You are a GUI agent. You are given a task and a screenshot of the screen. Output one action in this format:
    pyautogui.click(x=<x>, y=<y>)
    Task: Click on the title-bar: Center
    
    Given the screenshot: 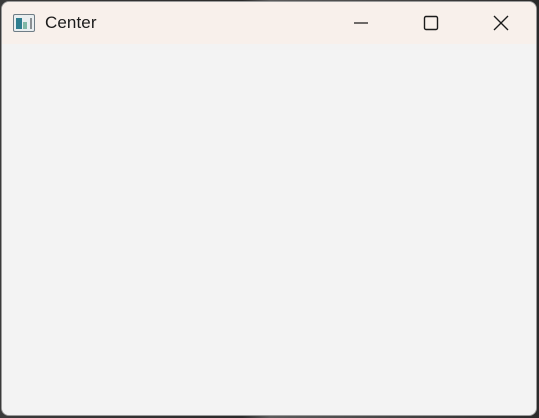 What is the action you would take?
    pyautogui.click(x=269, y=23)
    